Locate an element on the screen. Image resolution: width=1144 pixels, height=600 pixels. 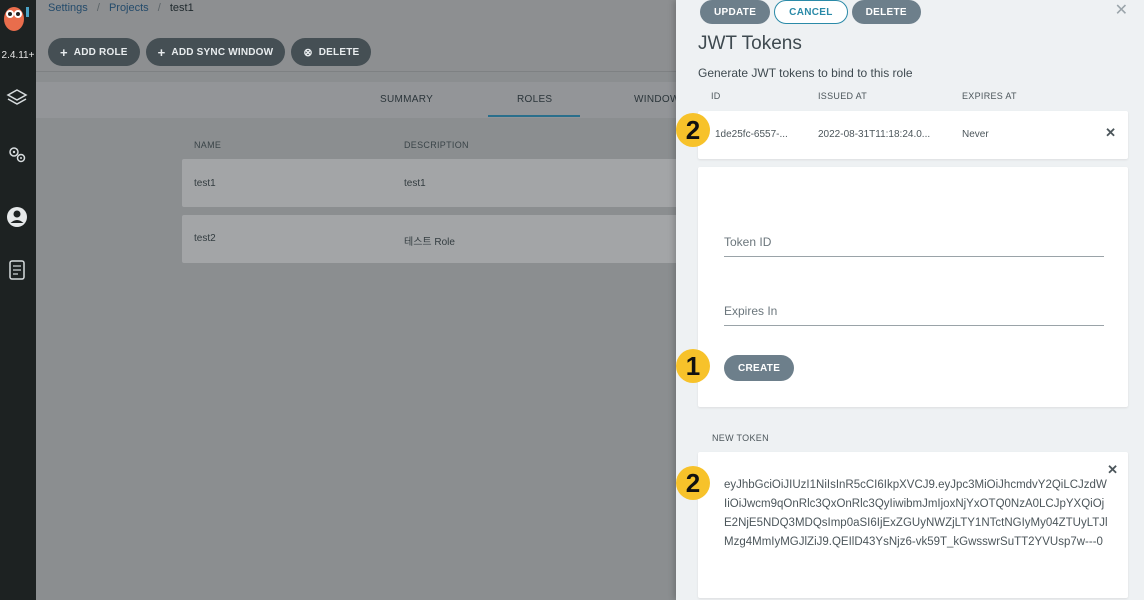
panel-subtitle: Generate JWT tokens to bind to this role is located at coordinates (805, 73).